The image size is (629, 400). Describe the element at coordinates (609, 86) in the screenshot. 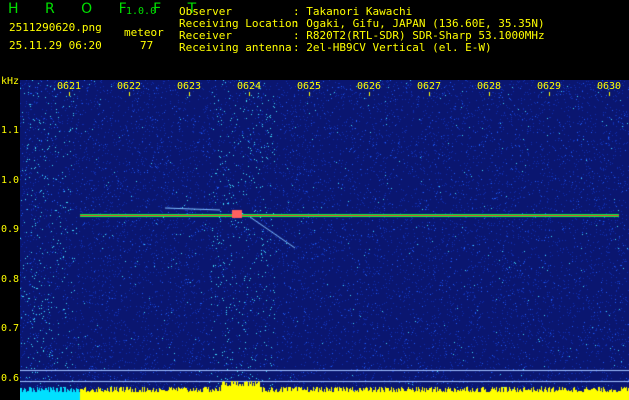

I see `x-tick-label: 0630` at that location.